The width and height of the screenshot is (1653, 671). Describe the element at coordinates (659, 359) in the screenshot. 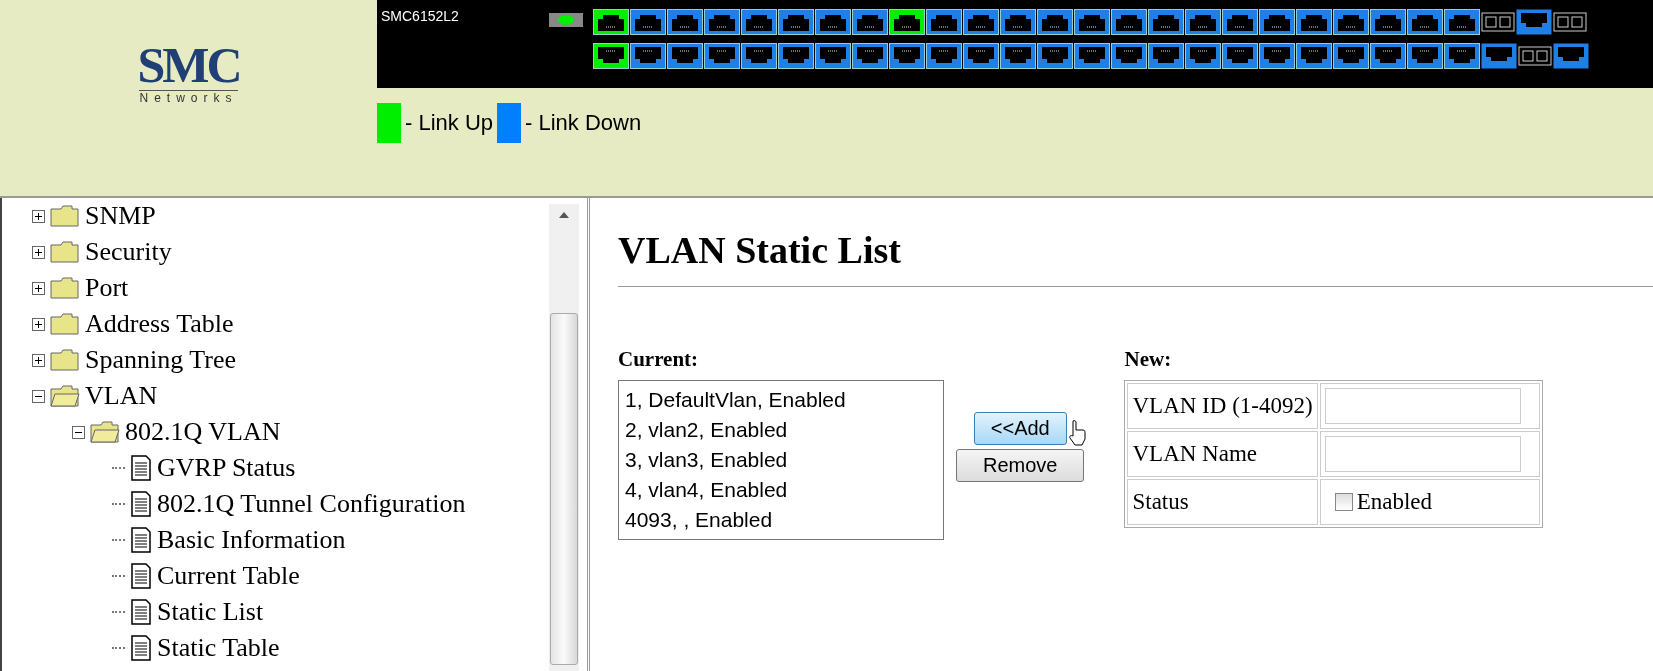

I see `current-label: Current:` at that location.